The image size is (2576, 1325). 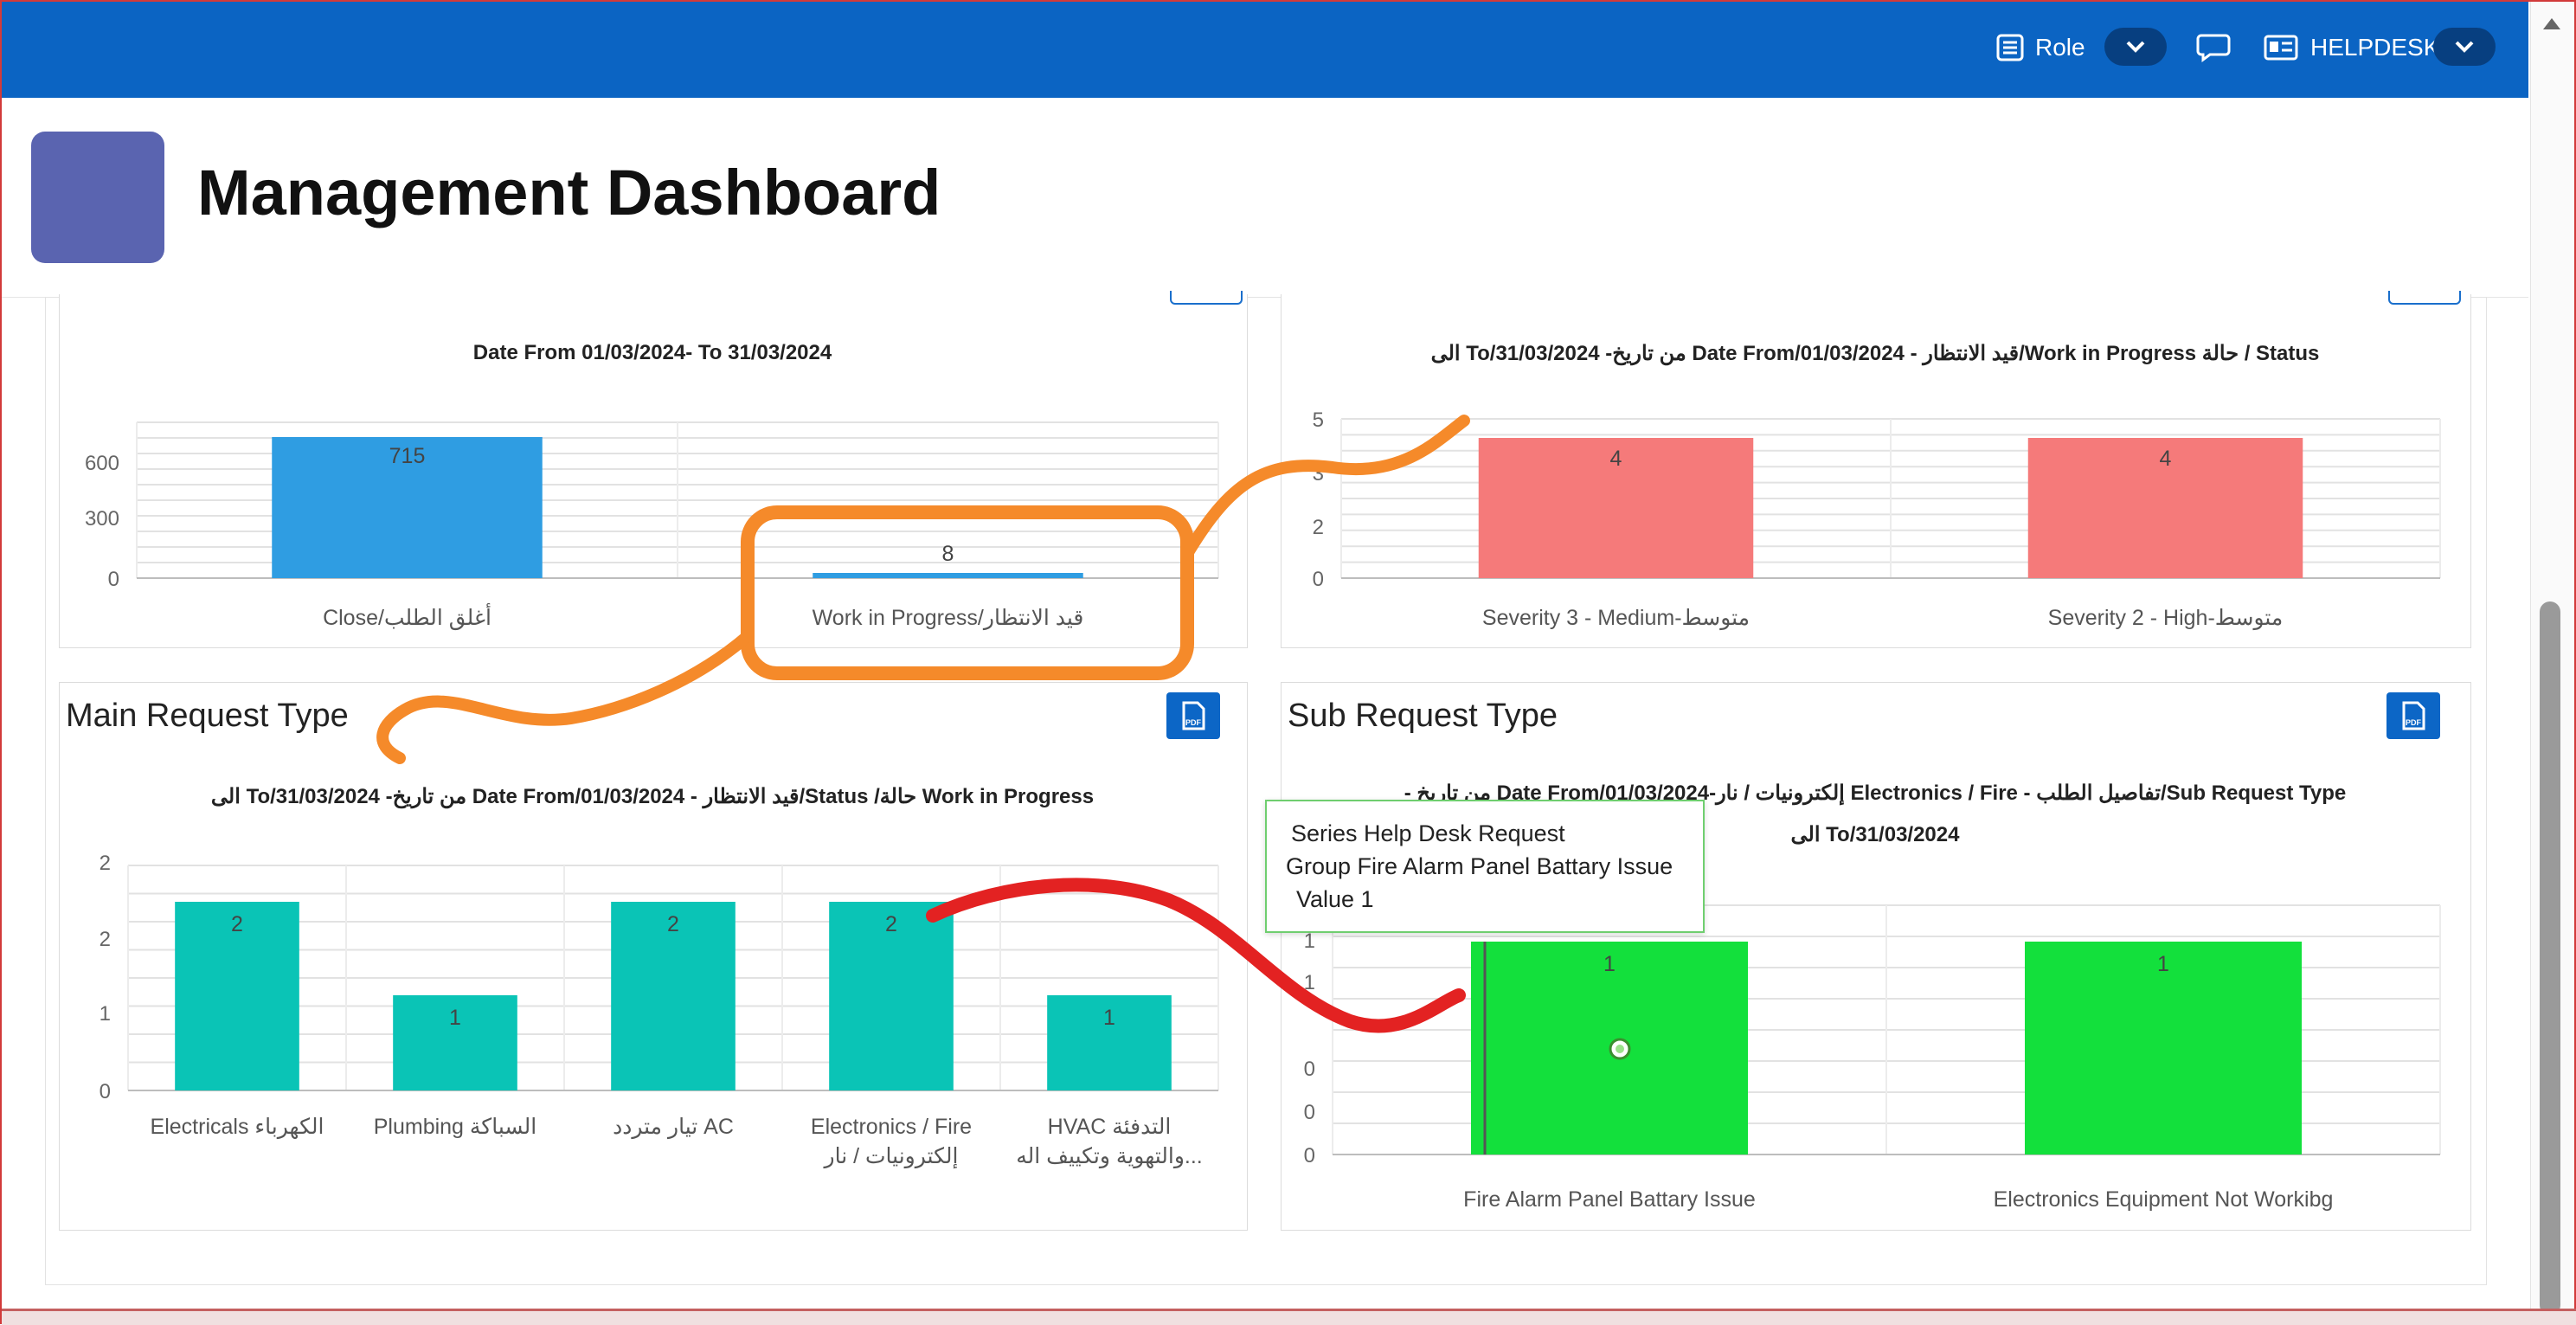 What do you see at coordinates (408, 456) in the screenshot?
I see `bar-value-label: 715` at bounding box center [408, 456].